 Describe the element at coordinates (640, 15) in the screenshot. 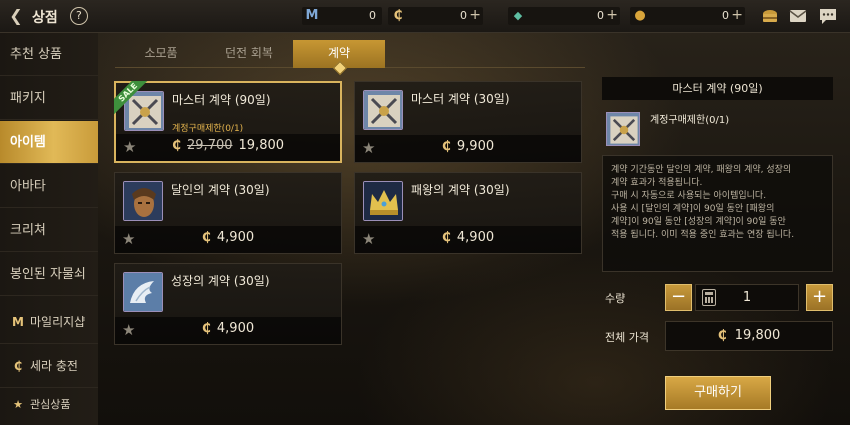

I see `gold-coin-icon: ●` at that location.